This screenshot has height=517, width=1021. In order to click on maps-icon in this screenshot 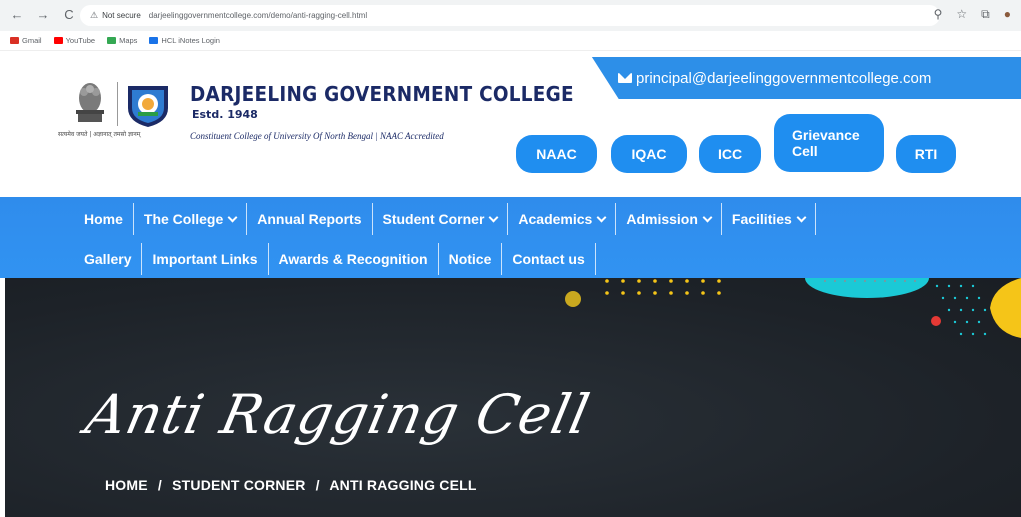, I will do `click(112, 40)`.